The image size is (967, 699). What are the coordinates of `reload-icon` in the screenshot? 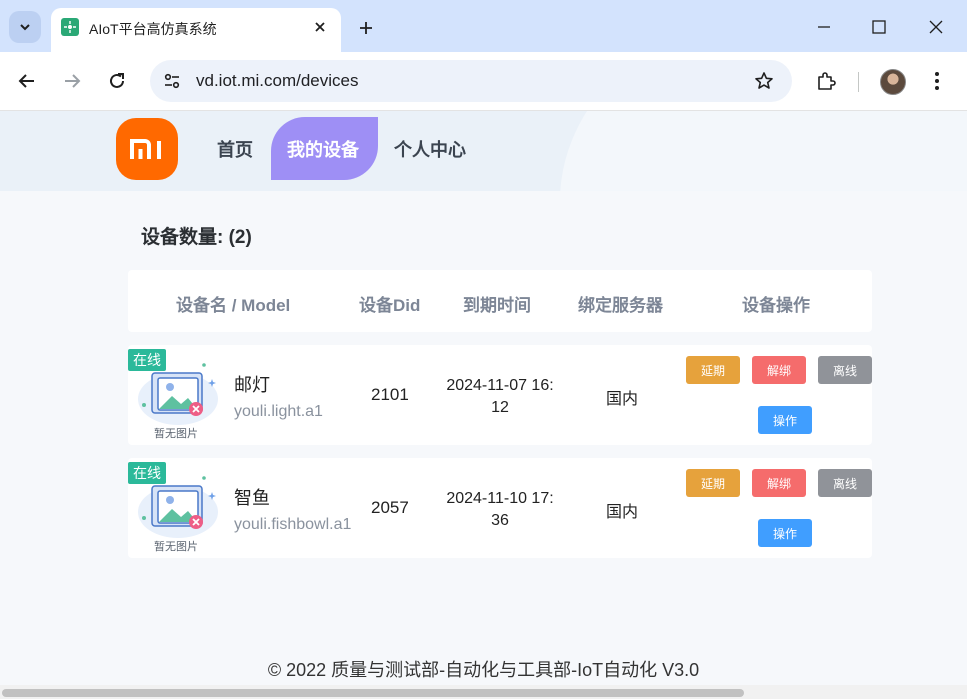 It's located at (117, 80).